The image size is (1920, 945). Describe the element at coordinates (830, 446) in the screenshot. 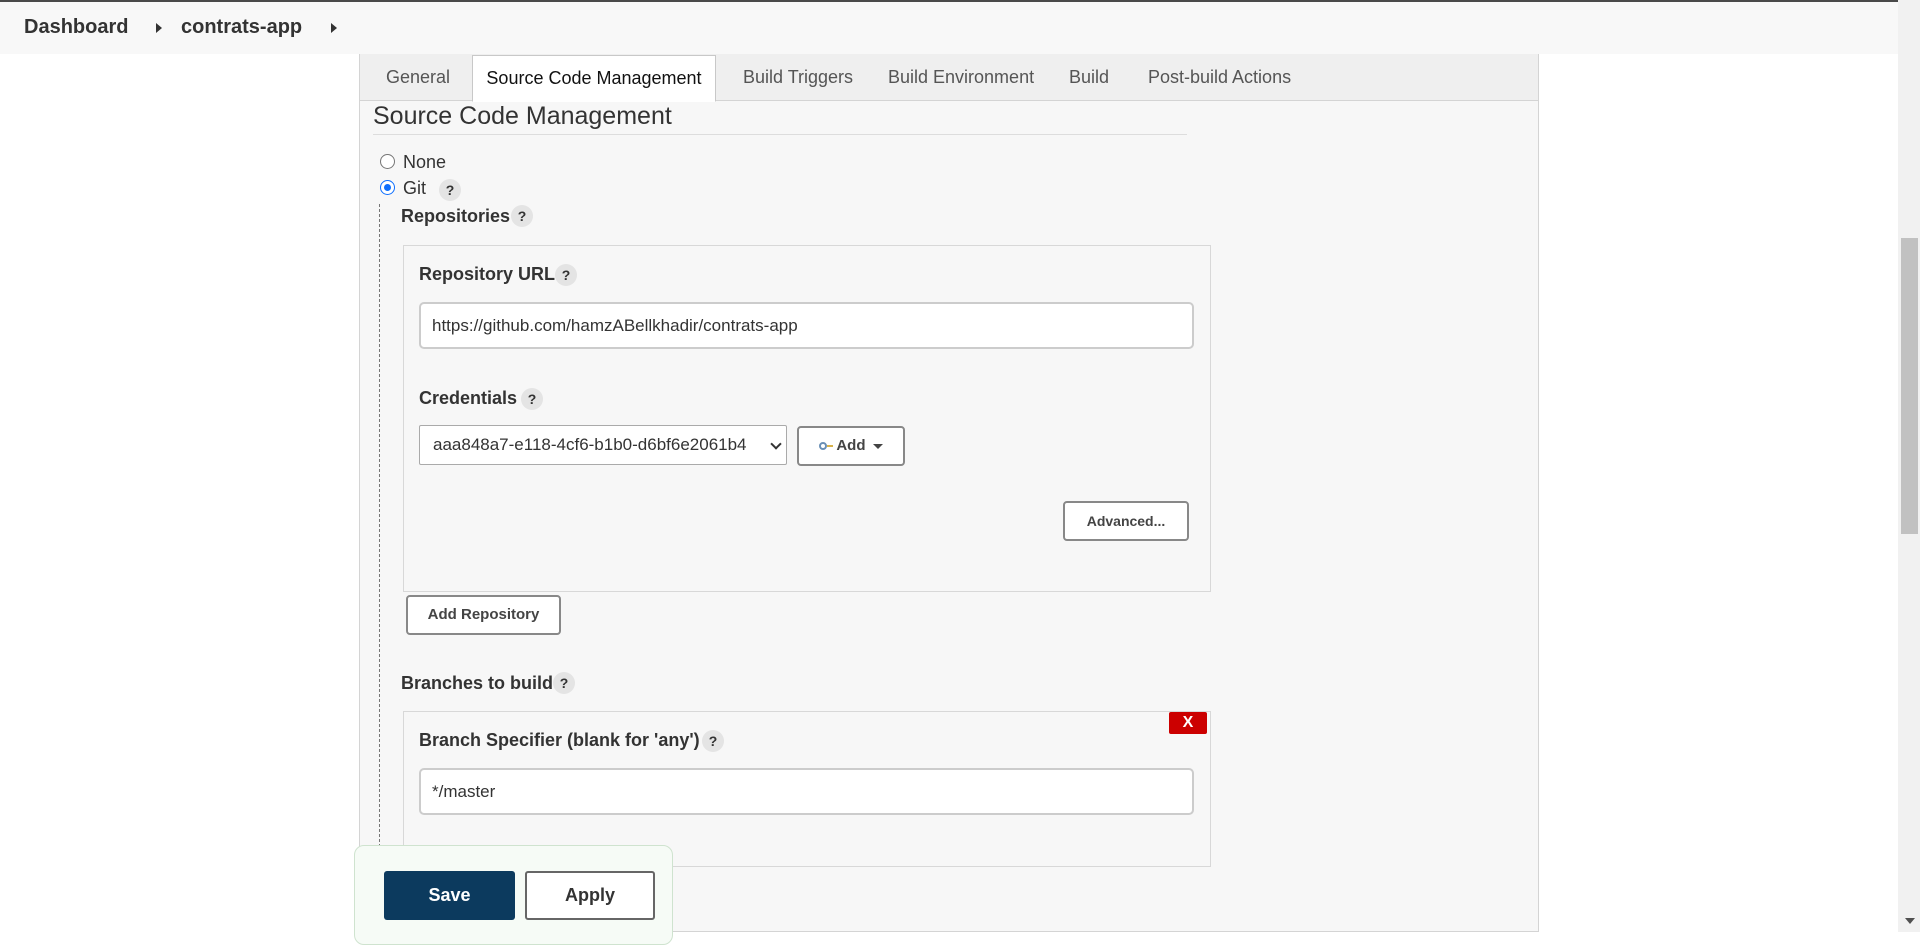

I see `key-shaft-icon` at that location.